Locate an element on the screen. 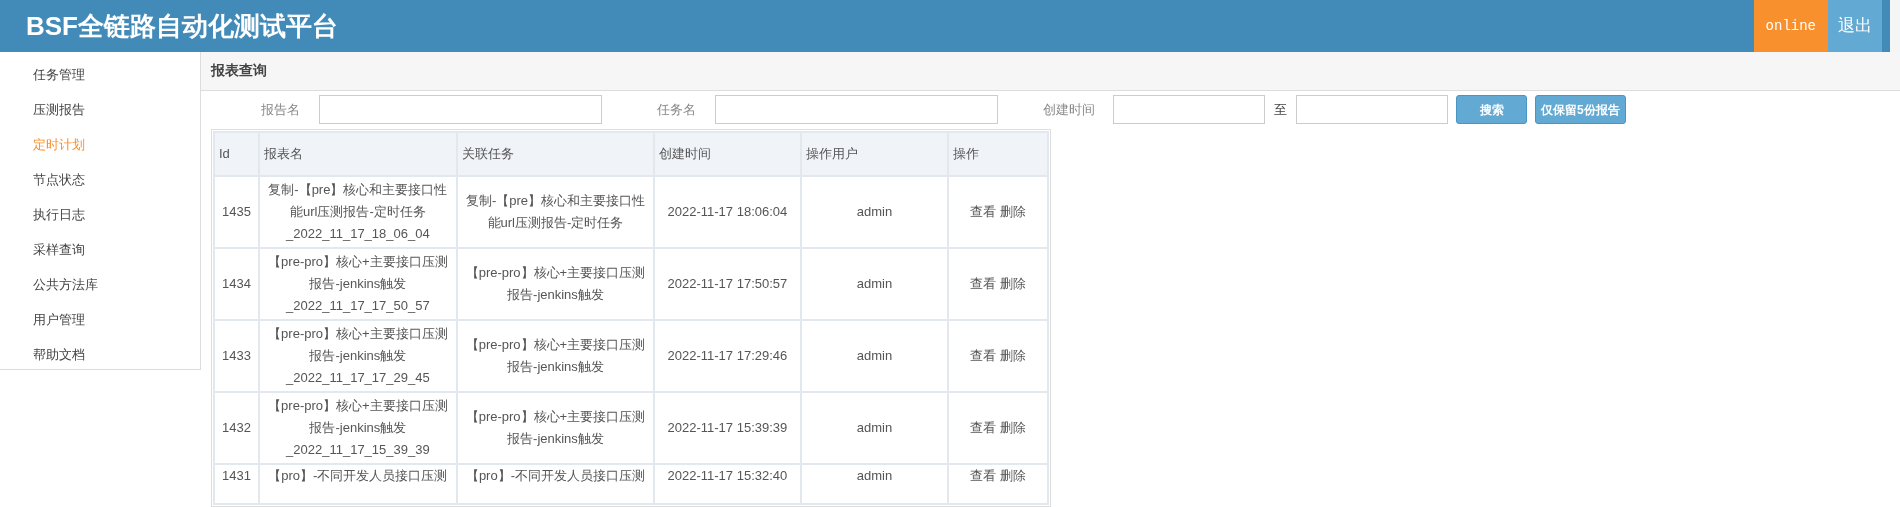 Image resolution: width=1900 pixels, height=507 pixels. filter-label: 任务名 is located at coordinates (677, 110).